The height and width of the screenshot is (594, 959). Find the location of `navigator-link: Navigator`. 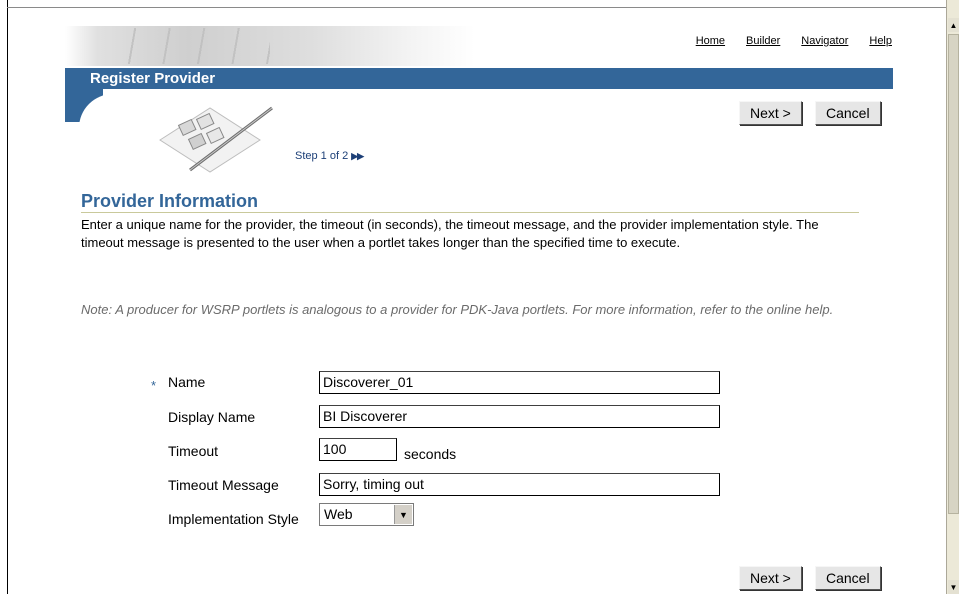

navigator-link: Navigator is located at coordinates (824, 41).